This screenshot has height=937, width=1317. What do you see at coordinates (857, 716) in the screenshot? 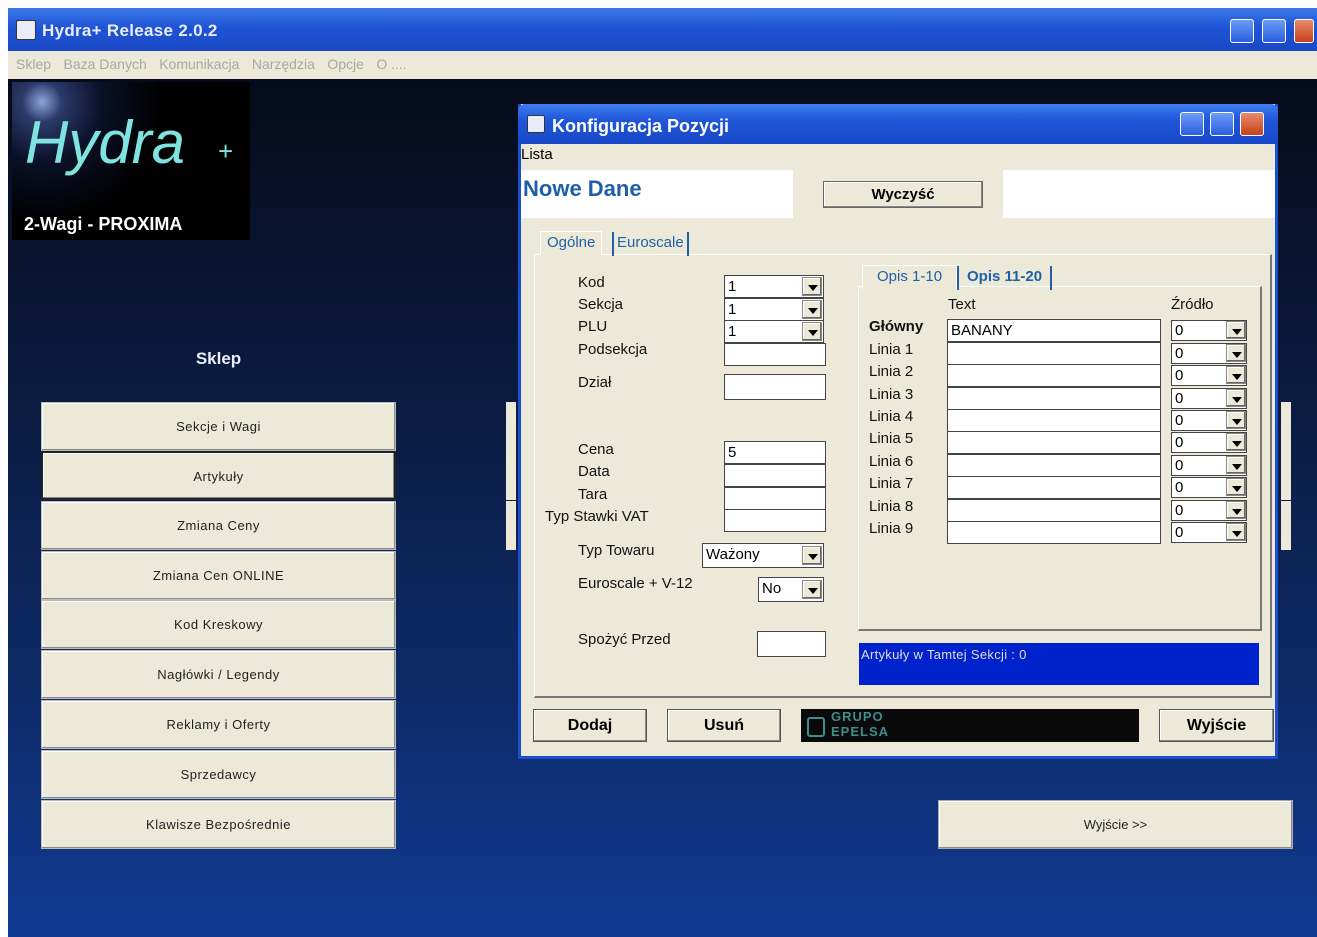
I see `logo-line1: GRUPO` at bounding box center [857, 716].